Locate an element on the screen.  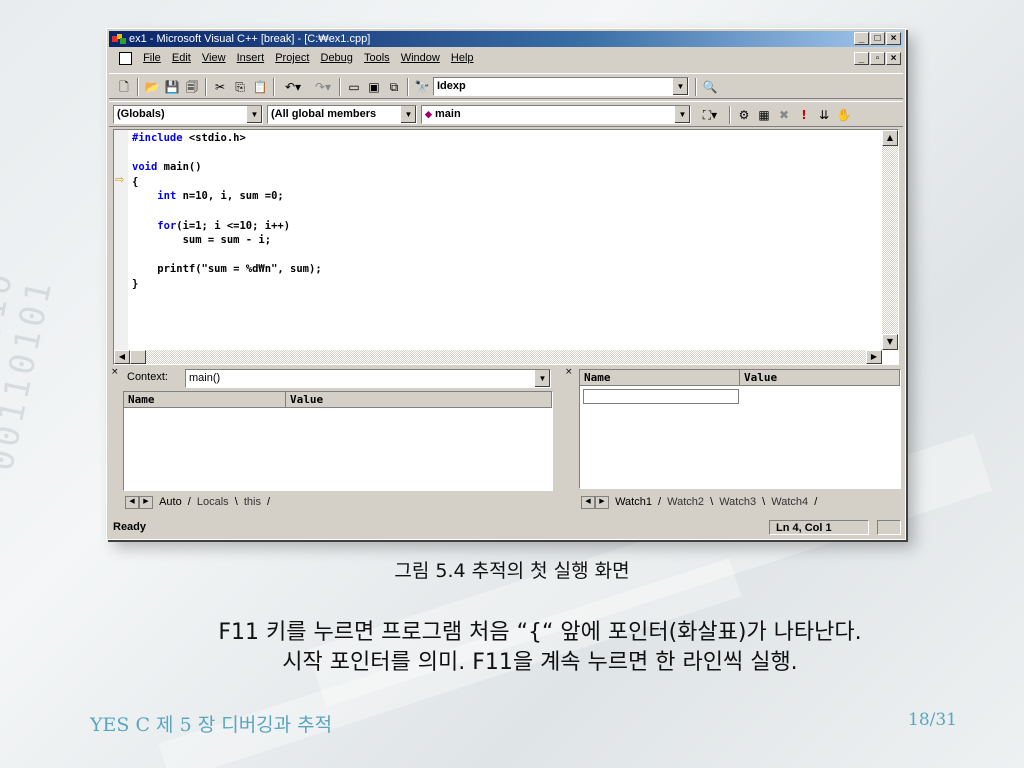
find-in-files-icon: 🔭 is located at coordinates (422, 87).